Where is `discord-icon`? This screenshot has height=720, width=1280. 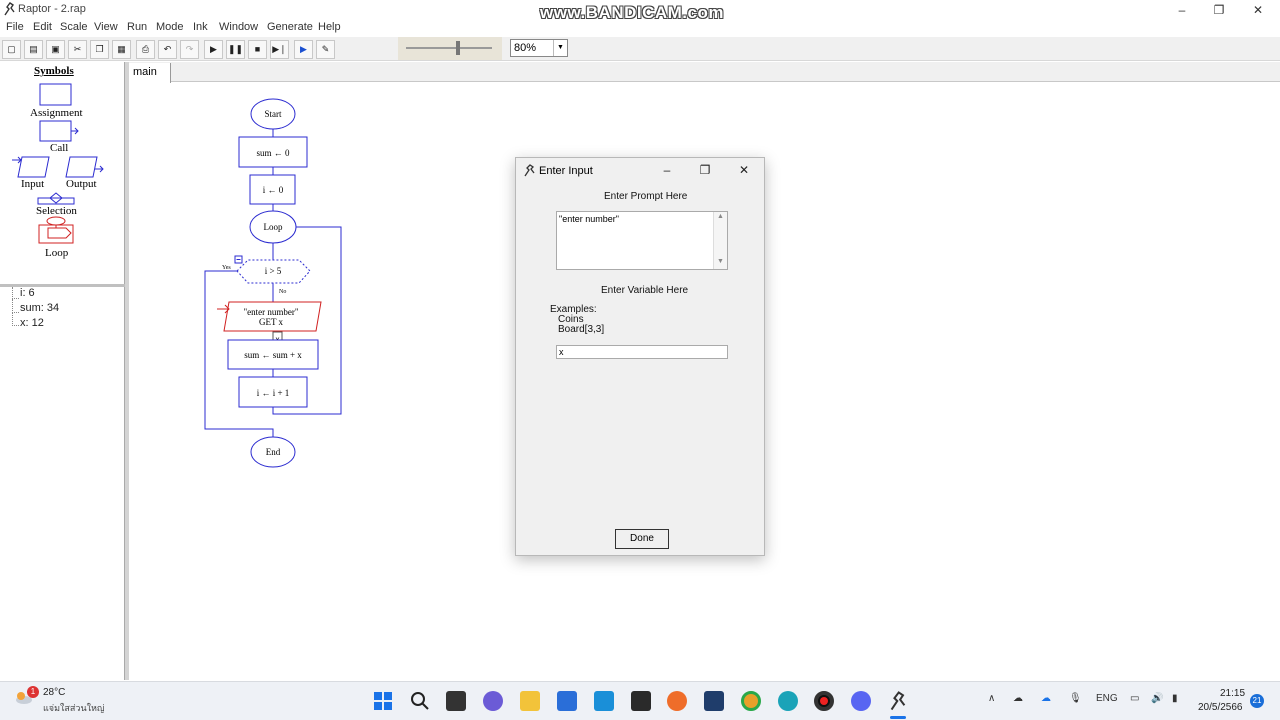 discord-icon is located at coordinates (861, 701).